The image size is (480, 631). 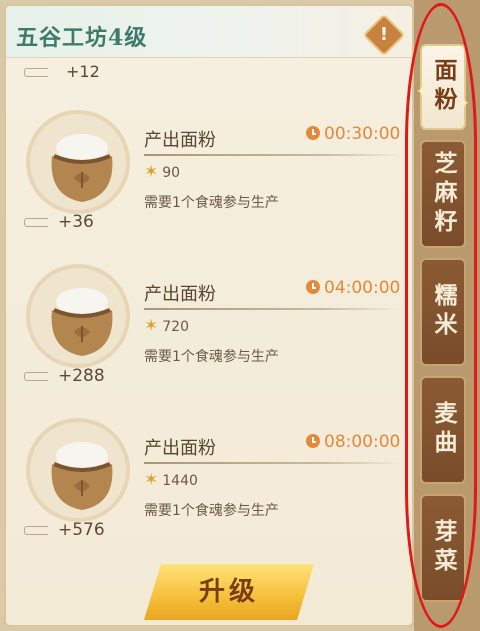 I want to click on tab-sesame: 芝麻籽, so click(x=443, y=194).